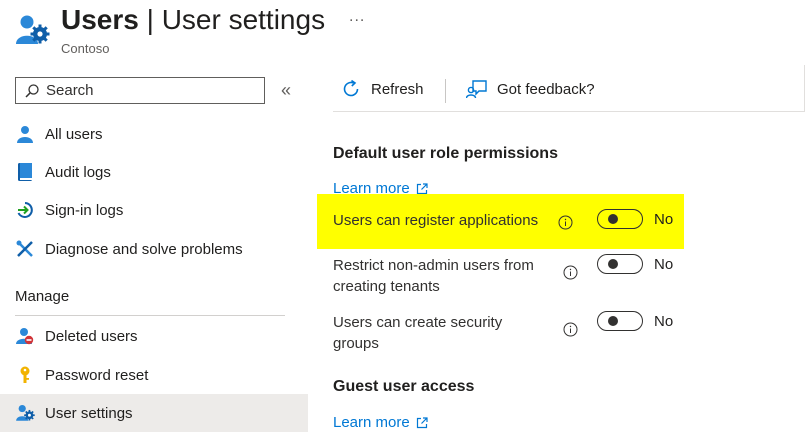  I want to click on sidebar-item-label: Audit logs, so click(78, 172).